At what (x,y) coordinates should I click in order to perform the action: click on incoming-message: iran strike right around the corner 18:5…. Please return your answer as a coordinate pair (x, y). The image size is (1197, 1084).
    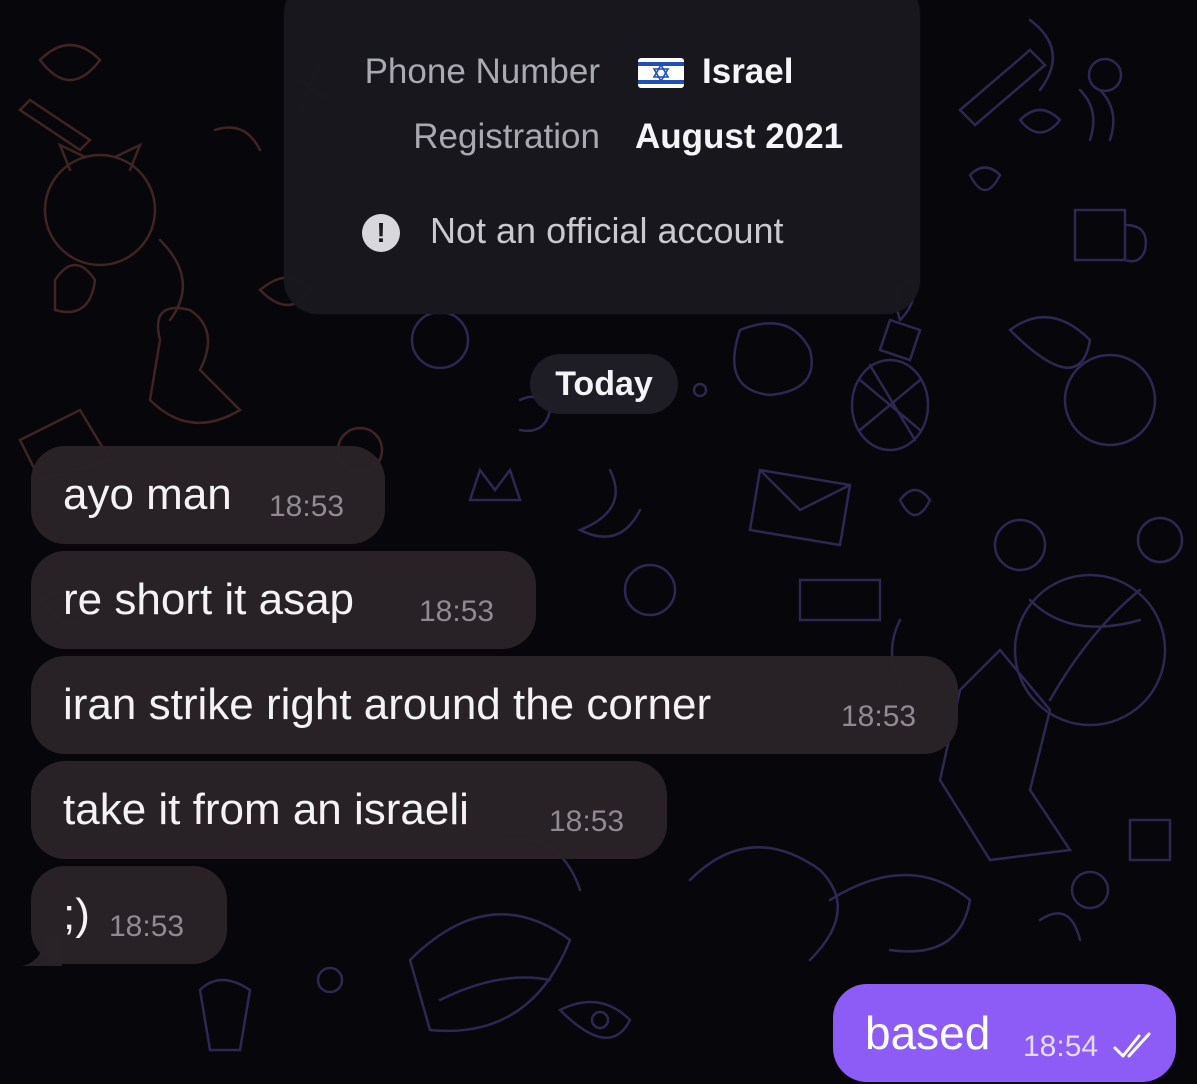
    Looking at the image, I should click on (494, 705).